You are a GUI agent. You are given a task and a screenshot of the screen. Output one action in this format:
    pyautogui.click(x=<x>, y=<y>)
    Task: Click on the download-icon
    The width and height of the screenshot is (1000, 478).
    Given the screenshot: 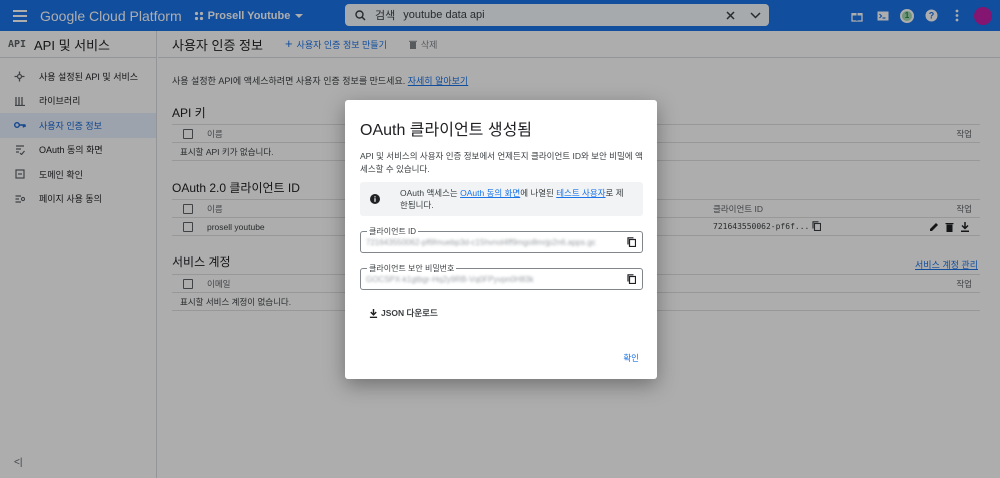 What is the action you would take?
    pyautogui.click(x=373, y=313)
    